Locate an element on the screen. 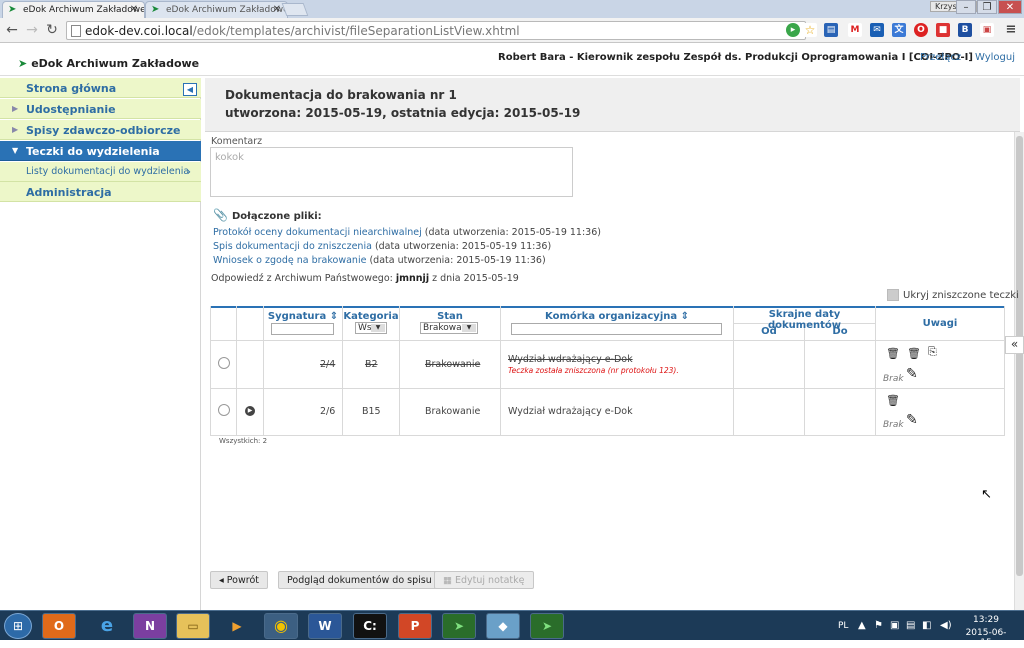 The height and width of the screenshot is (648, 1024). sidebar-item-transfer-lists: ▶ Spisy zdawczo-odbiorcze is located at coordinates (100, 130).